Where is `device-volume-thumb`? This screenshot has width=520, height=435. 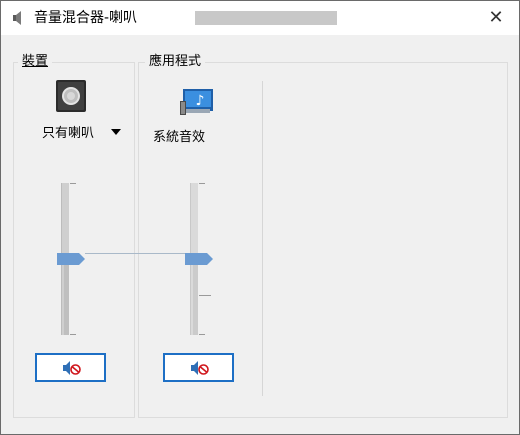 device-volume-thumb is located at coordinates (71, 259).